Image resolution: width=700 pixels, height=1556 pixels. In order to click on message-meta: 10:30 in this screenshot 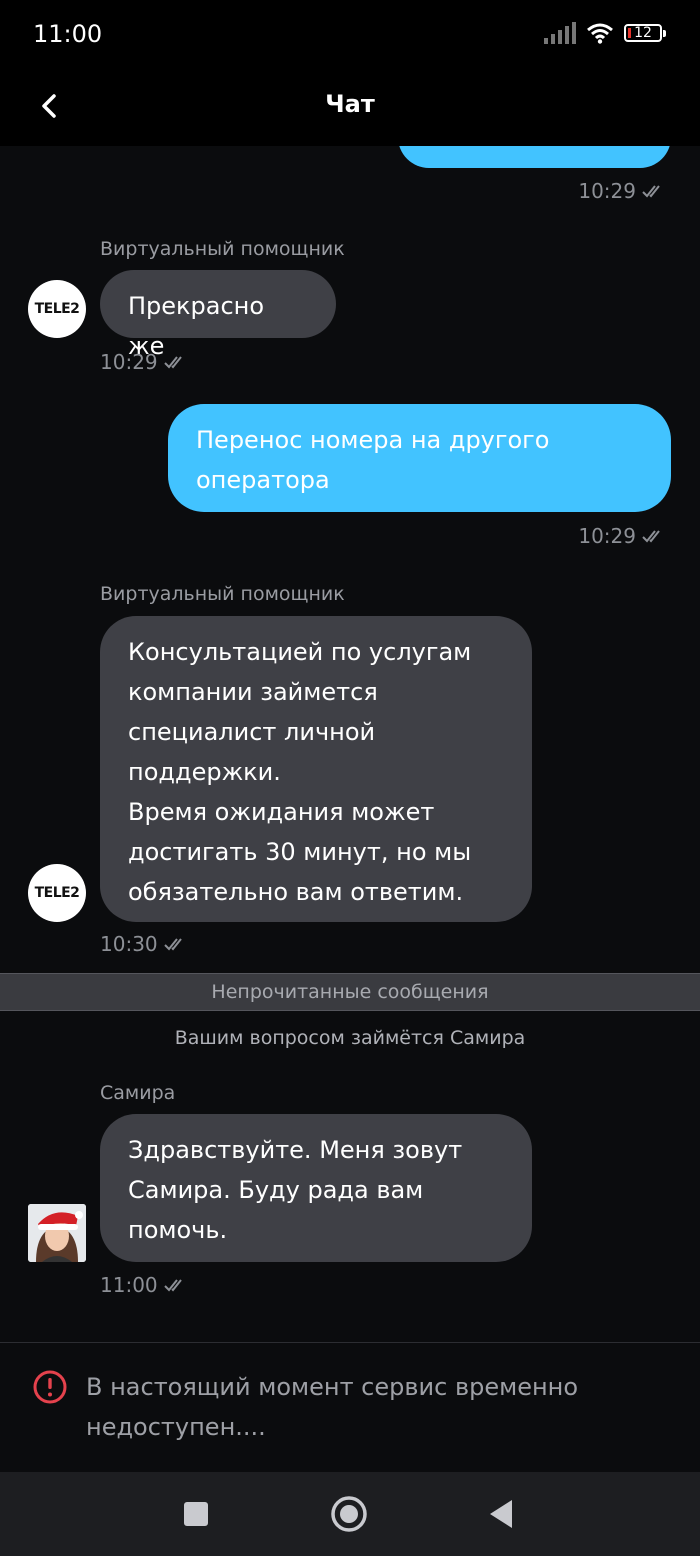, I will do `click(143, 944)`.